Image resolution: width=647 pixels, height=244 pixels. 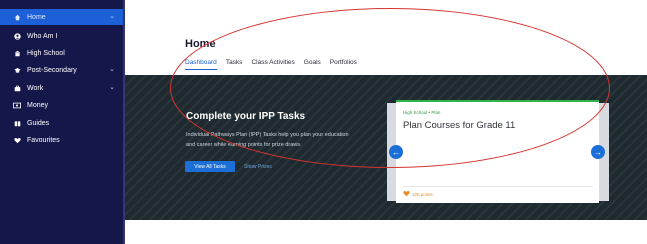 What do you see at coordinates (312, 64) in the screenshot?
I see `tab-goals: Goals` at bounding box center [312, 64].